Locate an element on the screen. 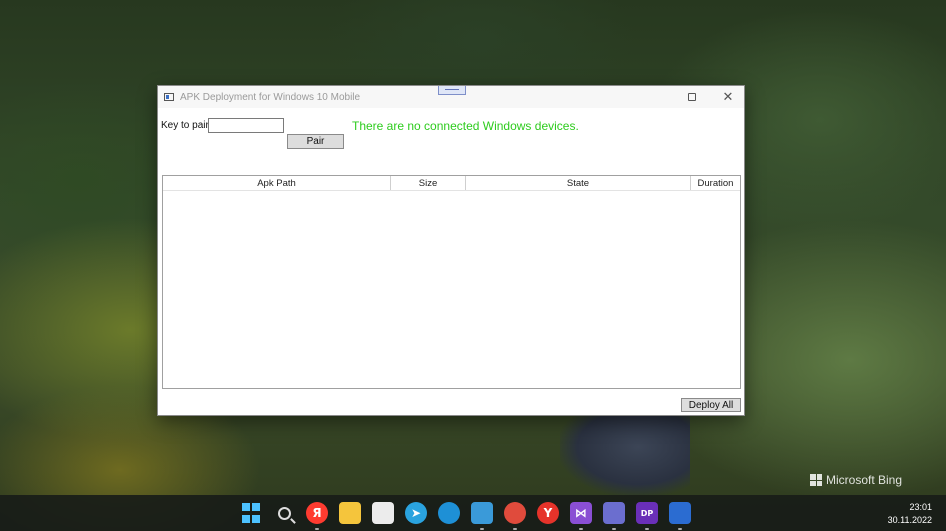  grid-header: Apk Path Size State Duration is located at coordinates (451, 183).